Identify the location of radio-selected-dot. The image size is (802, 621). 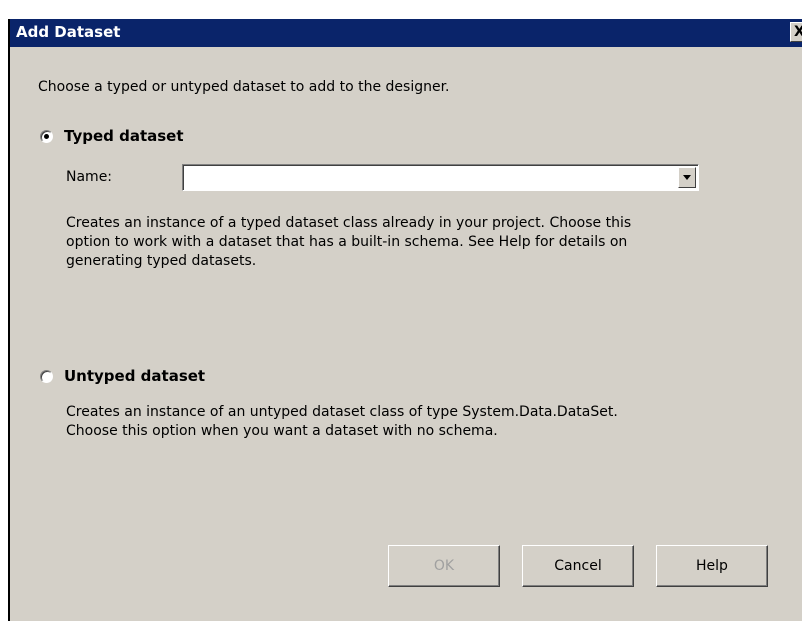
(46, 136).